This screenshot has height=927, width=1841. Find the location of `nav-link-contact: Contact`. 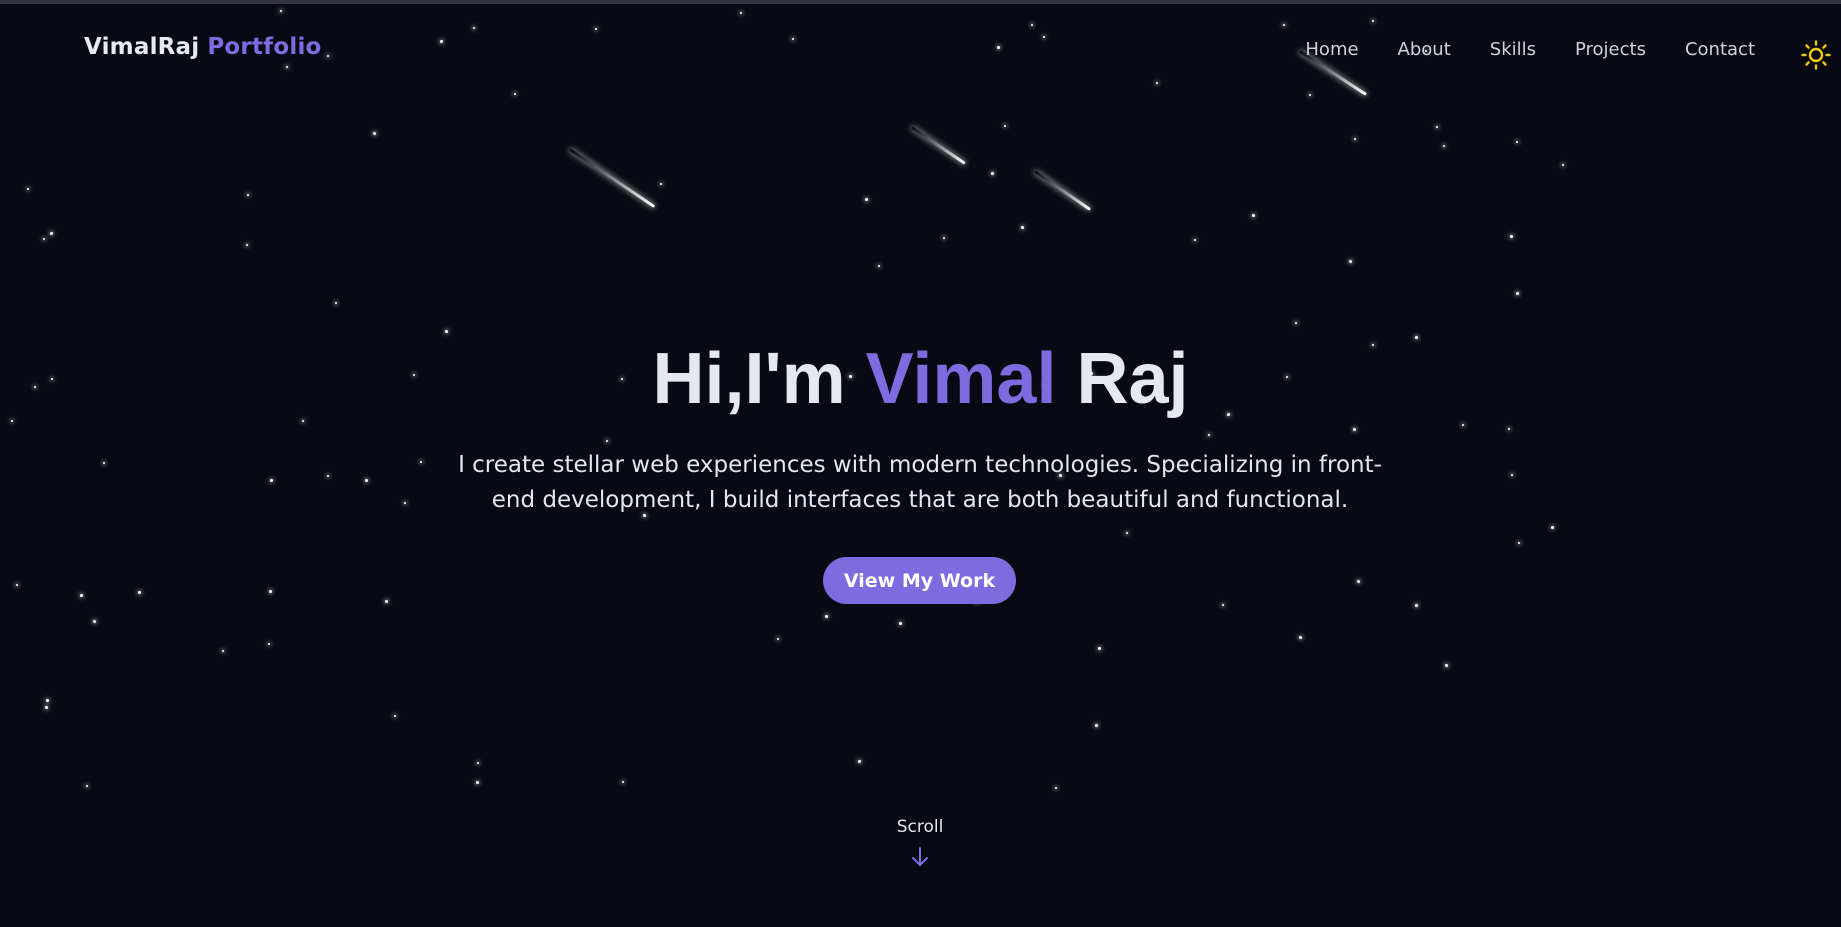

nav-link-contact: Contact is located at coordinates (1720, 49).